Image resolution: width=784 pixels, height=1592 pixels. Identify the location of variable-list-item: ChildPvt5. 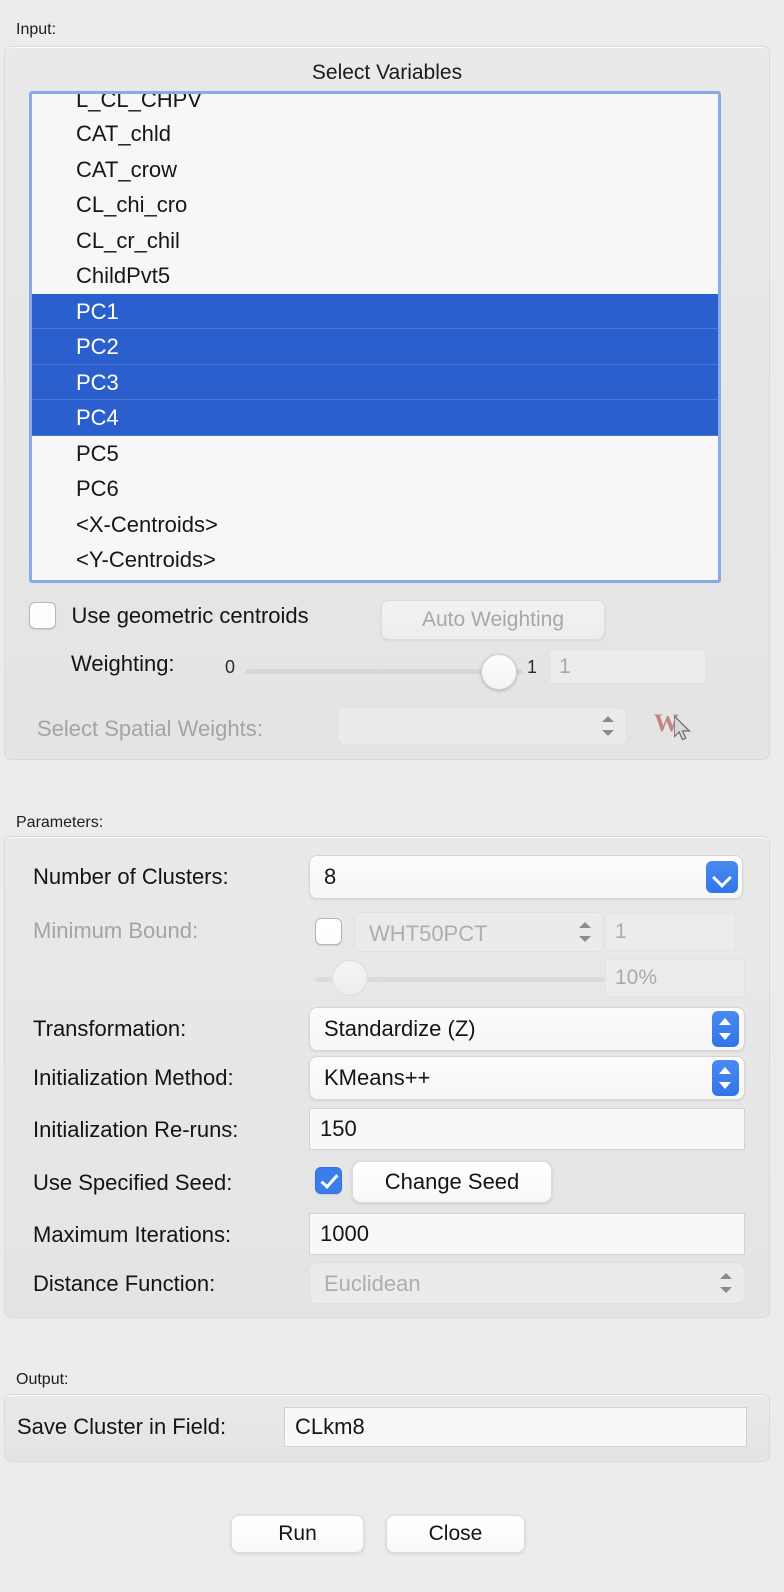
(375, 276).